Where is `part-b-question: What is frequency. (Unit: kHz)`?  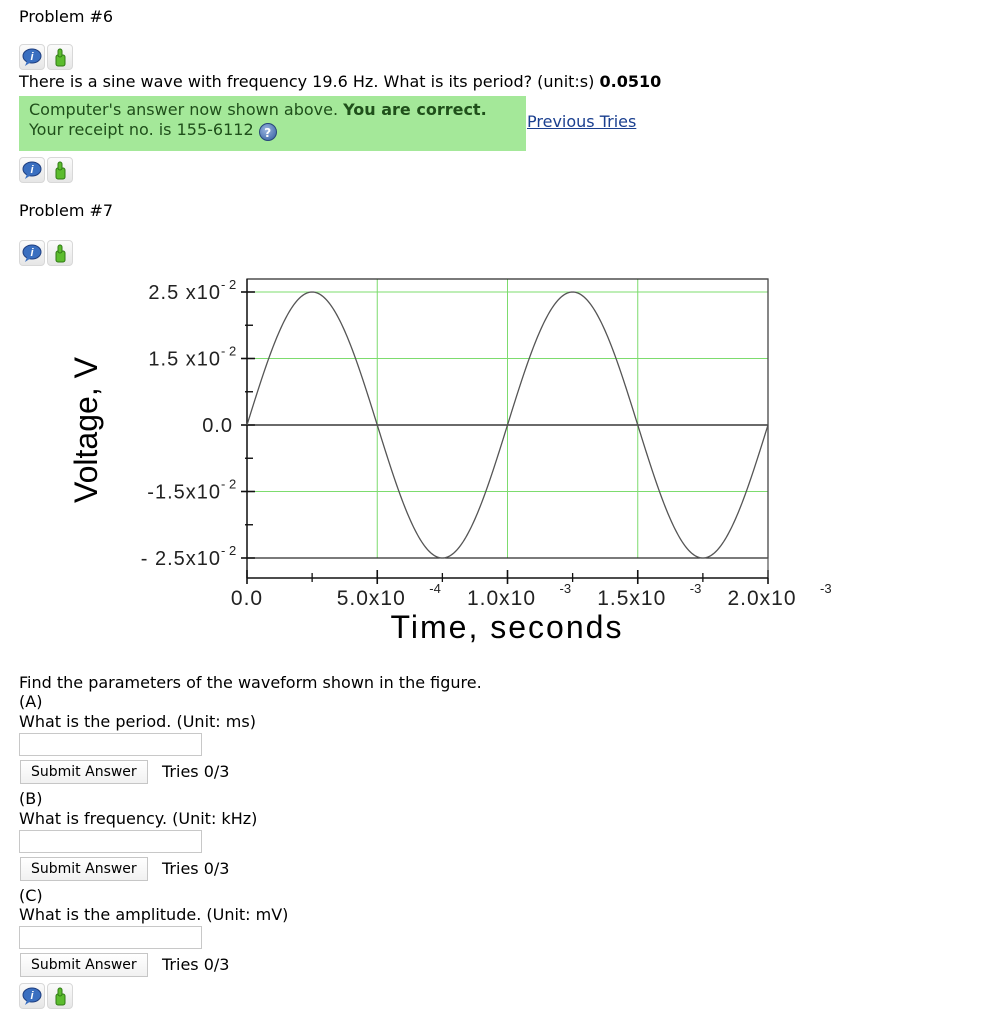 part-b-question: What is frequency. (Unit: kHz) is located at coordinates (138, 818).